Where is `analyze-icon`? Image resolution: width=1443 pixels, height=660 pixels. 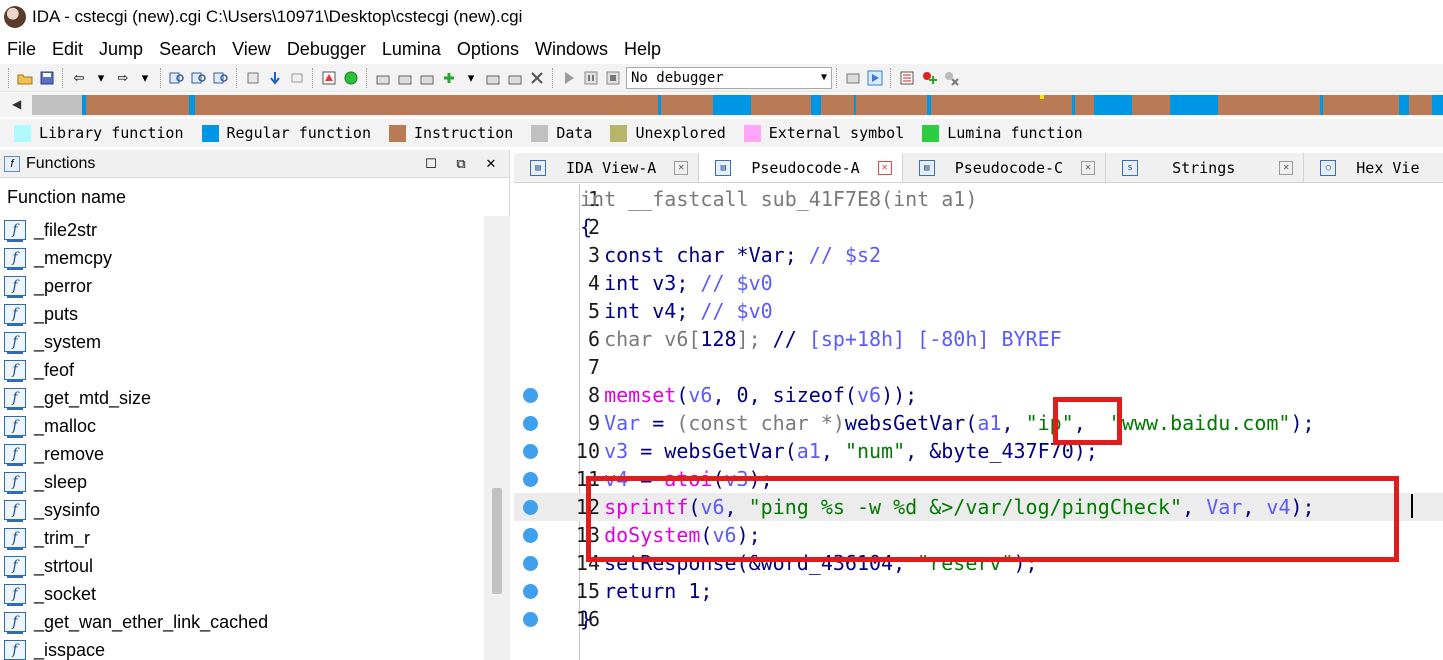 analyze-icon is located at coordinates (297, 78).